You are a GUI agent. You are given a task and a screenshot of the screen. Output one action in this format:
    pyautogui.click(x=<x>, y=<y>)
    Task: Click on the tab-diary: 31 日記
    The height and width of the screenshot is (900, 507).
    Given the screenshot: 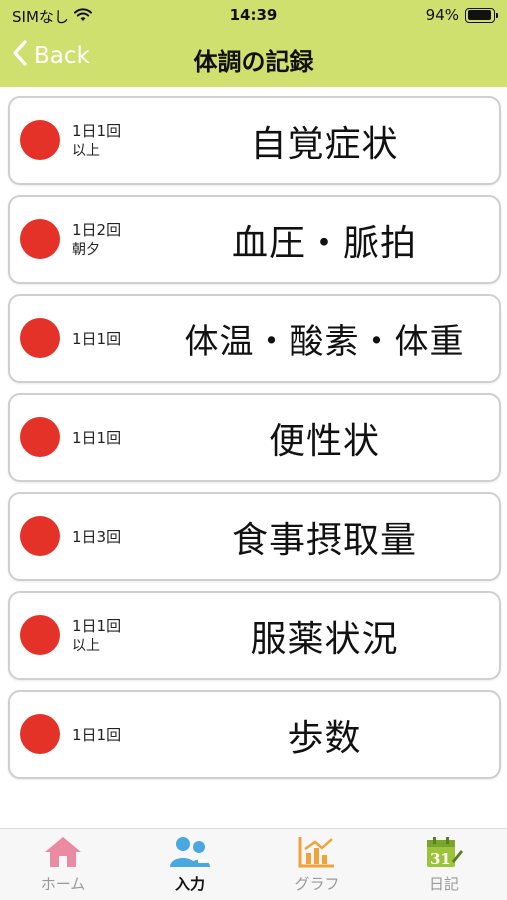 What is the action you would take?
    pyautogui.click(x=444, y=866)
    